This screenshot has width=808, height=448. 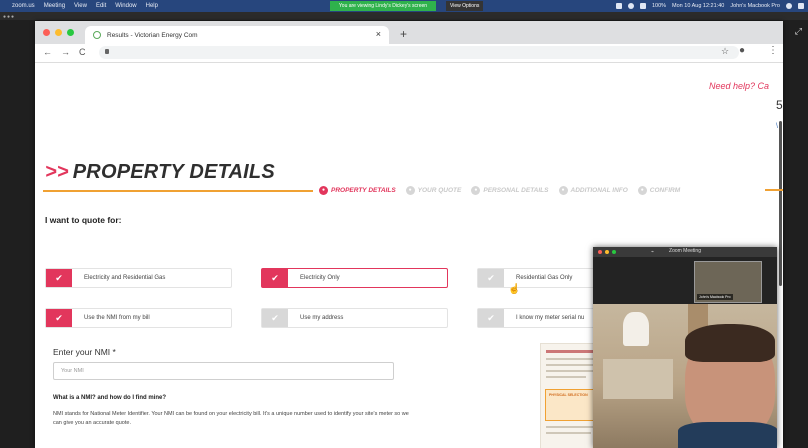 What do you see at coordinates (178, 191) in the screenshot?
I see `title-underline` at bounding box center [178, 191].